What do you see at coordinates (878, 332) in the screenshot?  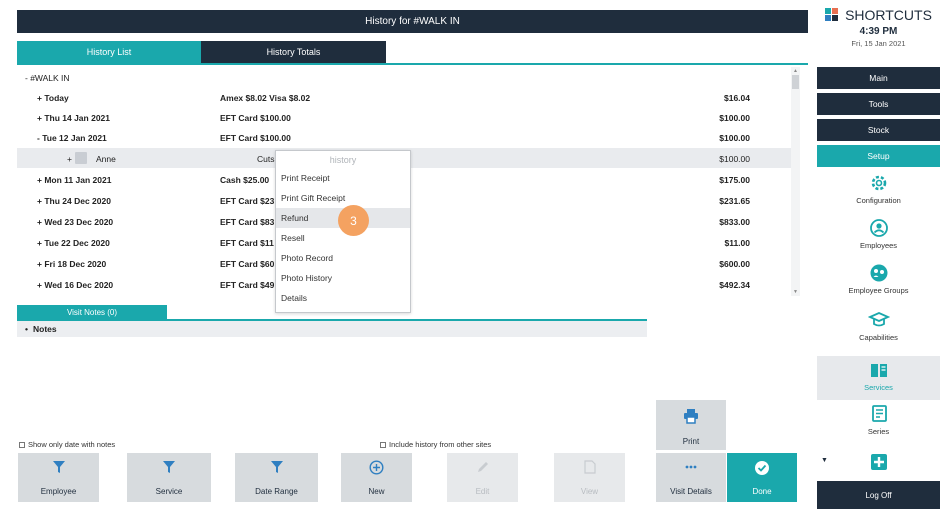 I see `sidebar-item-capabilities: Capabilities` at bounding box center [878, 332].